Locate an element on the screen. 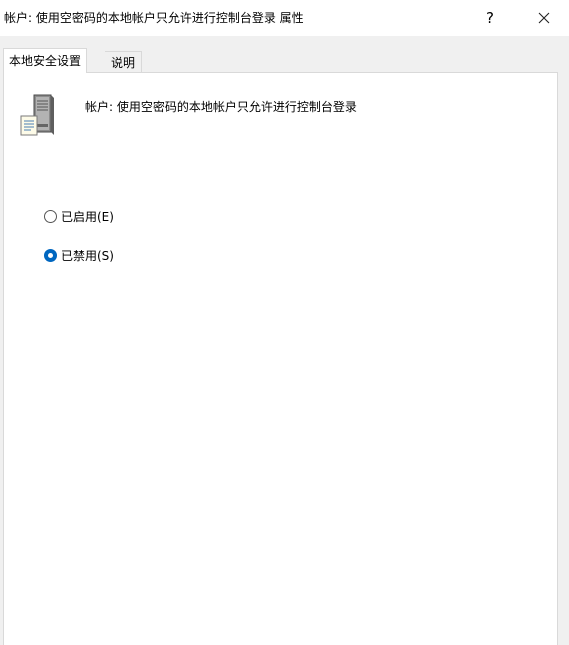 The image size is (569, 645). tab-strip: 本地安全设置 说明 is located at coordinates (284, 60).